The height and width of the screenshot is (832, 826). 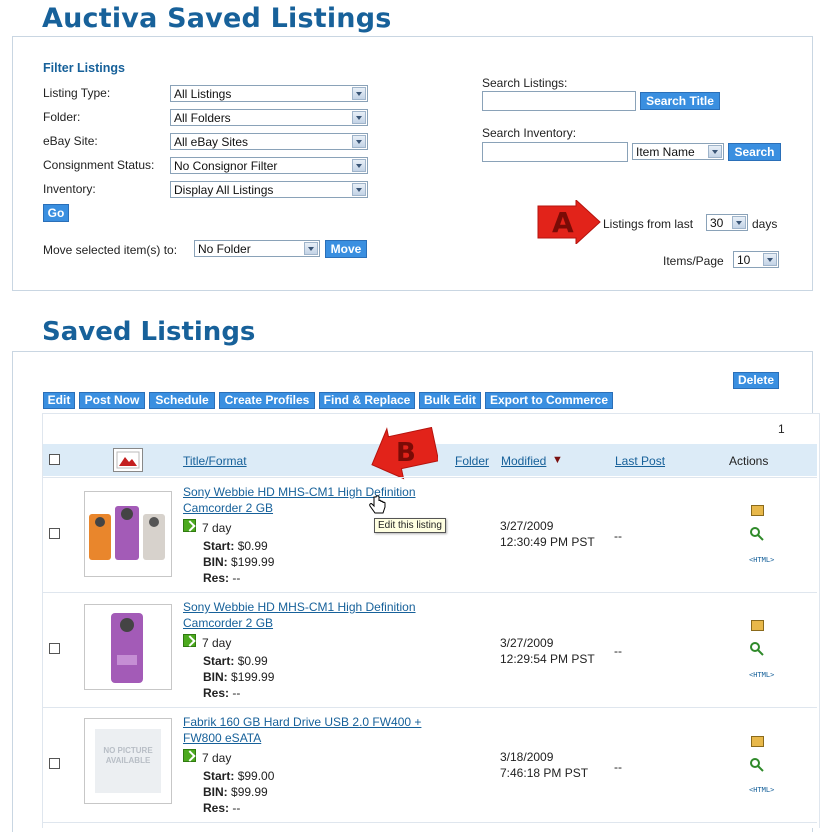 I want to click on sort-desc-icon: ▼, so click(x=557, y=460).